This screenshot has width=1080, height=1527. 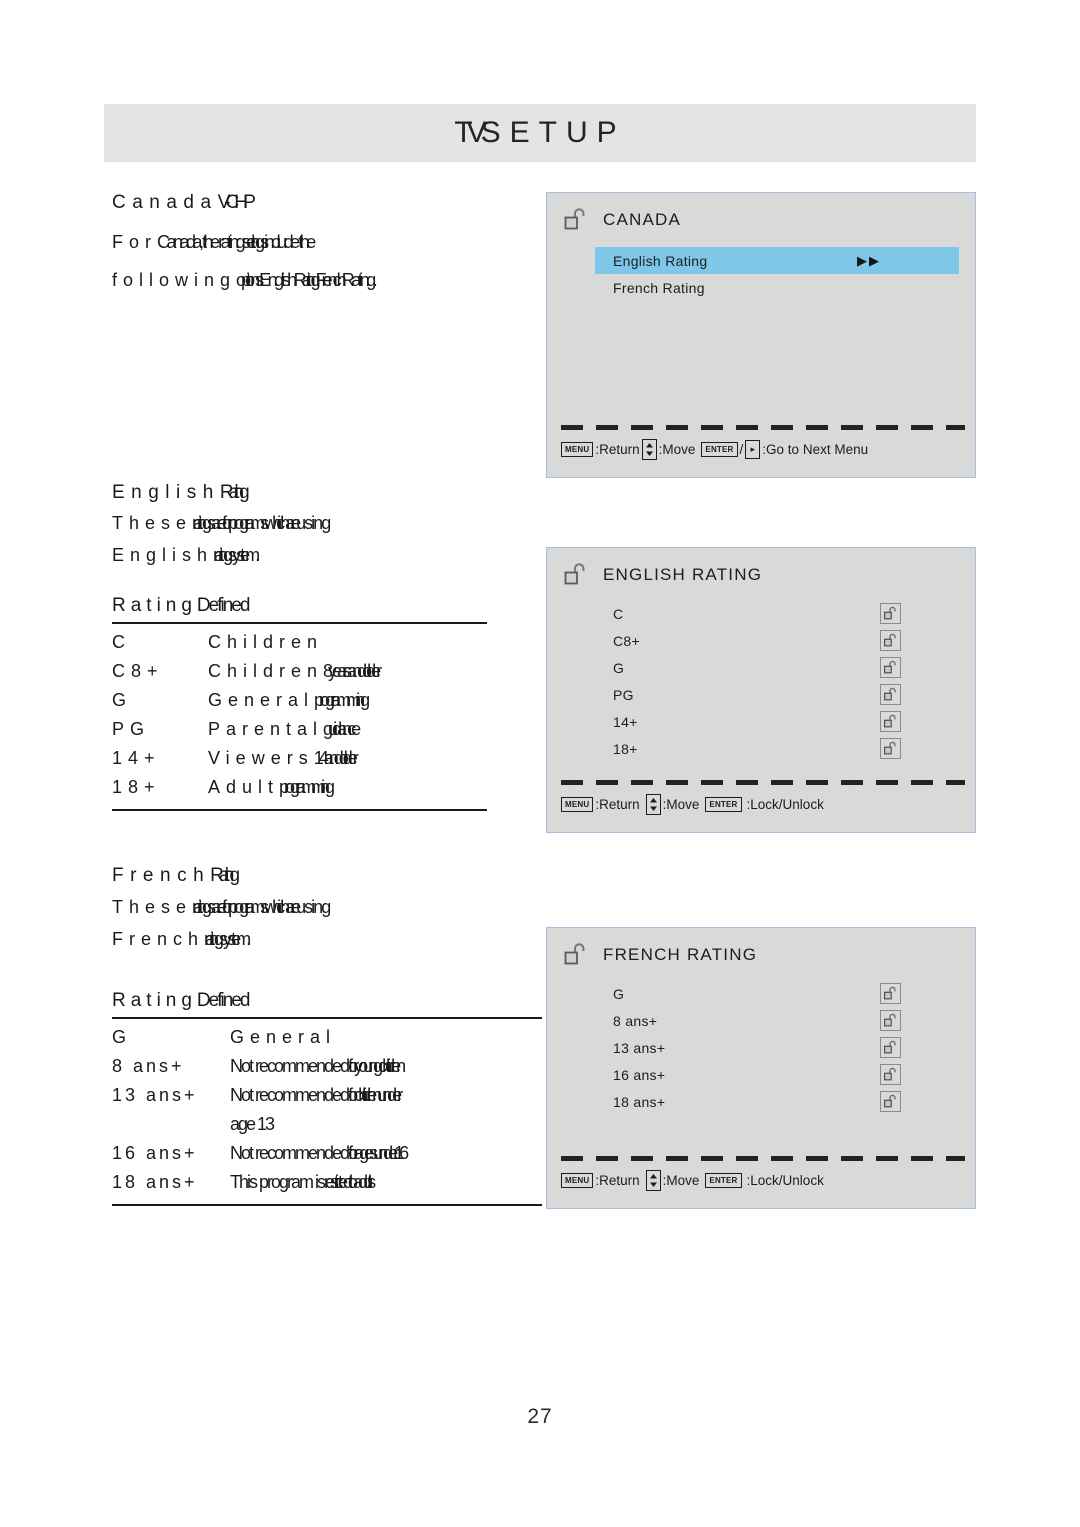 I want to click on rating-desc-a: Children, so click(x=266, y=671).